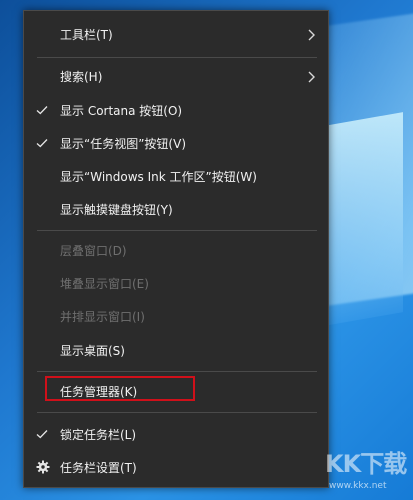 This screenshot has height=500, width=413. What do you see at coordinates (93, 251) in the screenshot?
I see `menu-item-label: 层叠窗口(D)` at bounding box center [93, 251].